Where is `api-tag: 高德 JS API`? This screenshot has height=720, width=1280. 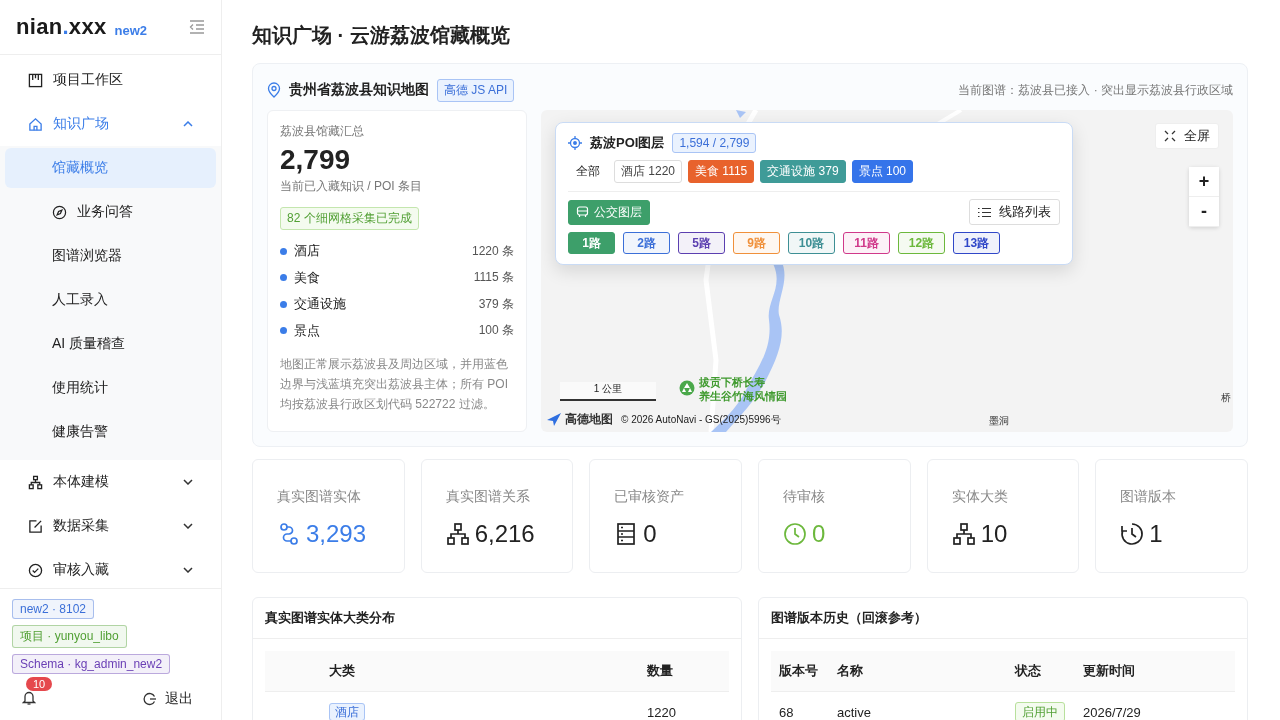 api-tag: 高德 JS API is located at coordinates (476, 90).